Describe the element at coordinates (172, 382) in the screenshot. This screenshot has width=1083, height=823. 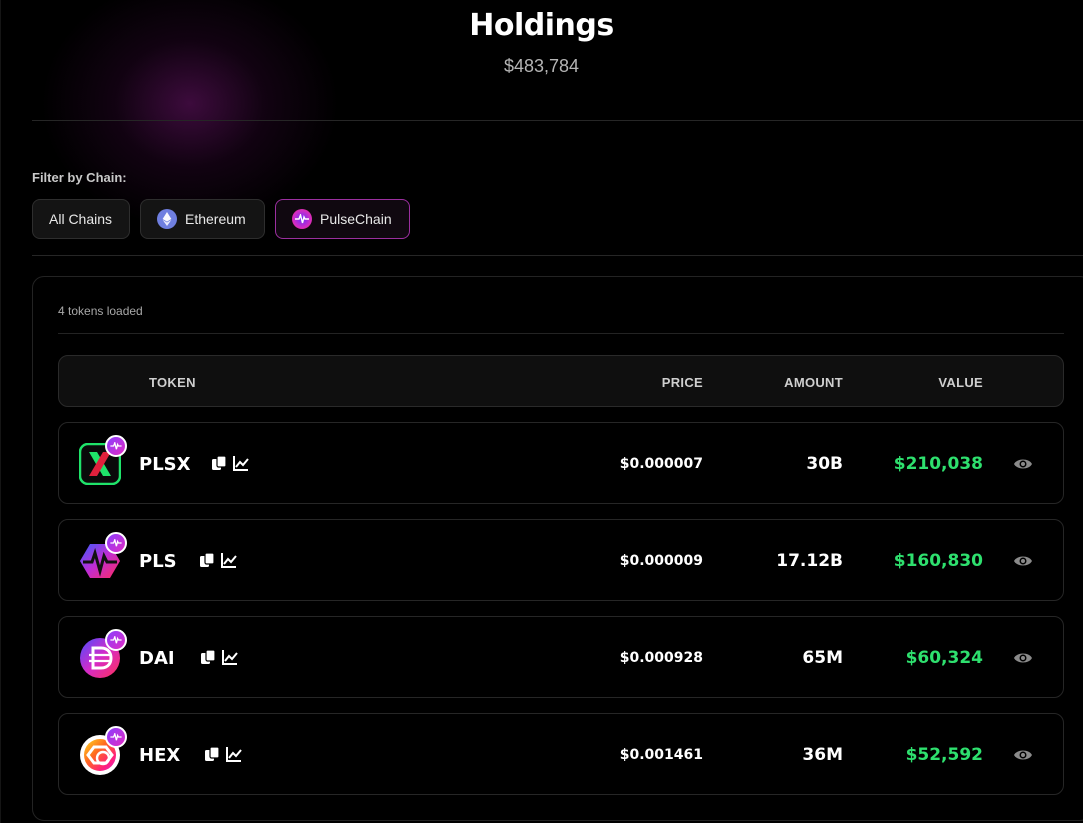
I see `col-token: TOKEN` at that location.